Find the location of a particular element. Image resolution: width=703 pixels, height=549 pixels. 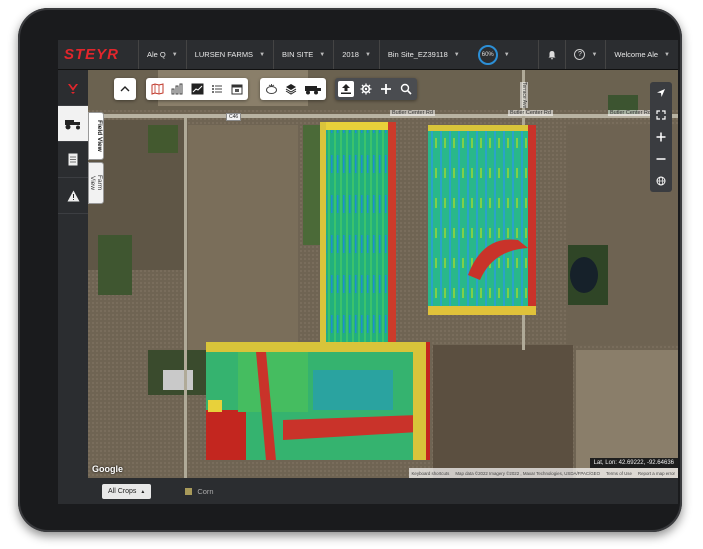

farm-dropdown: LURSEN FARMS ▼ is located at coordinates (229, 54).